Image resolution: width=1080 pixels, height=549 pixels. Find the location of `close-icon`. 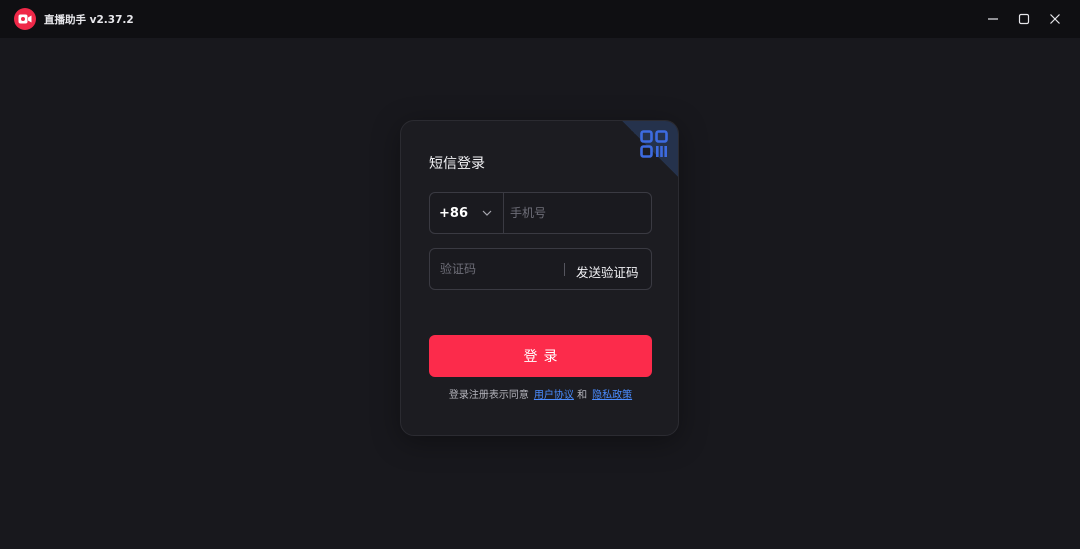

close-icon is located at coordinates (1055, 19).